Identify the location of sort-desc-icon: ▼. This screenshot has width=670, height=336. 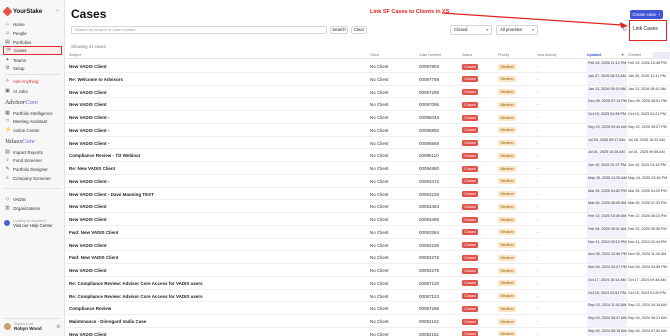
(623, 55).